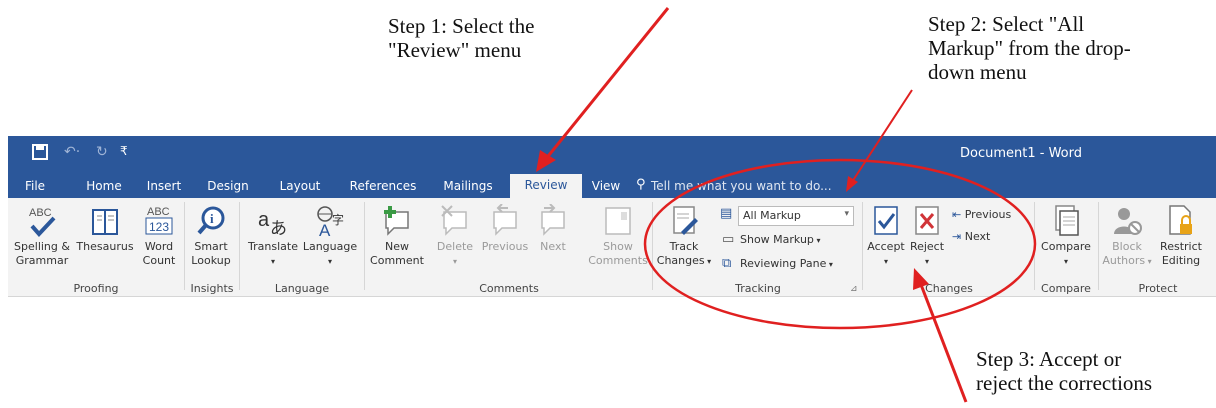  What do you see at coordinates (606, 84) in the screenshot?
I see `step1-arrow` at bounding box center [606, 84].